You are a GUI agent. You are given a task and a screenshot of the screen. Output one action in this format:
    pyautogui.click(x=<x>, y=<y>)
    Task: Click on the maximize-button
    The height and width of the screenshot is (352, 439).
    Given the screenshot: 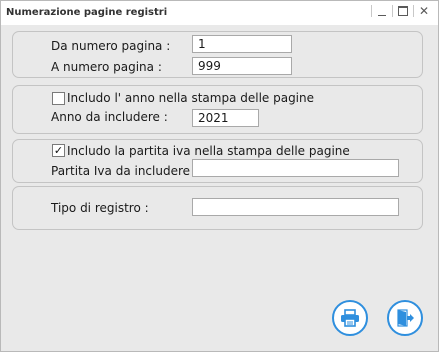 What is the action you would take?
    pyautogui.click(x=403, y=11)
    